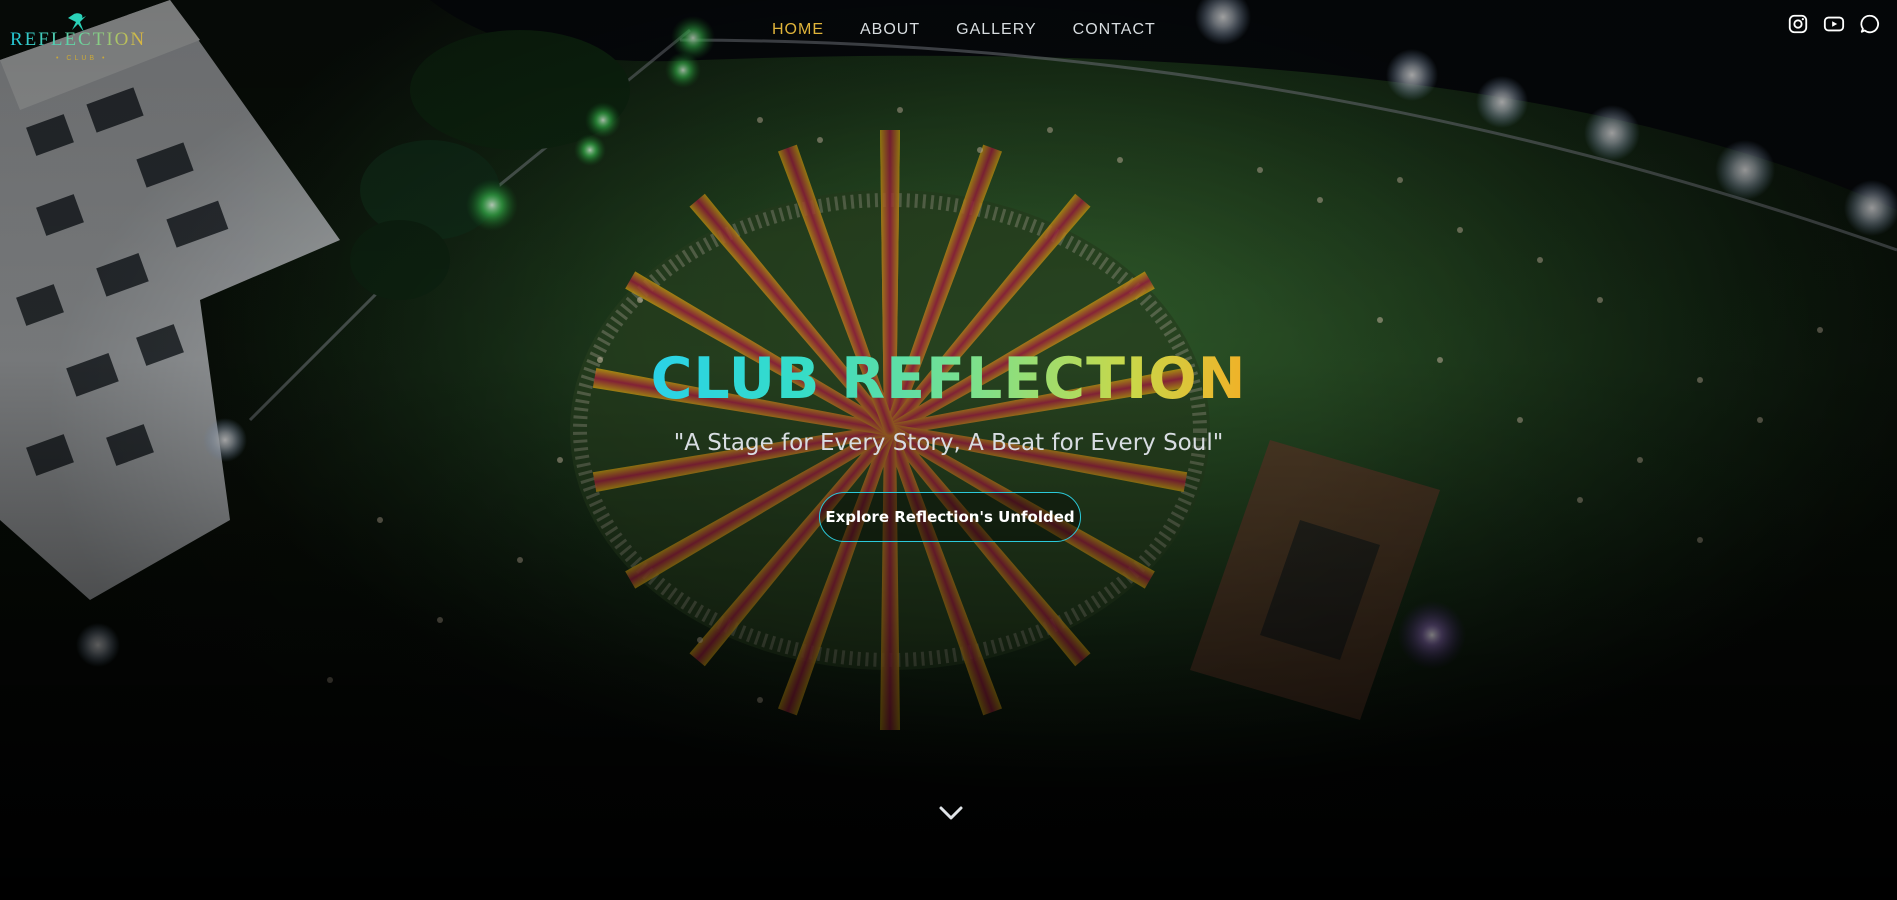  I want to click on whatsapp-icon, so click(1870, 24).